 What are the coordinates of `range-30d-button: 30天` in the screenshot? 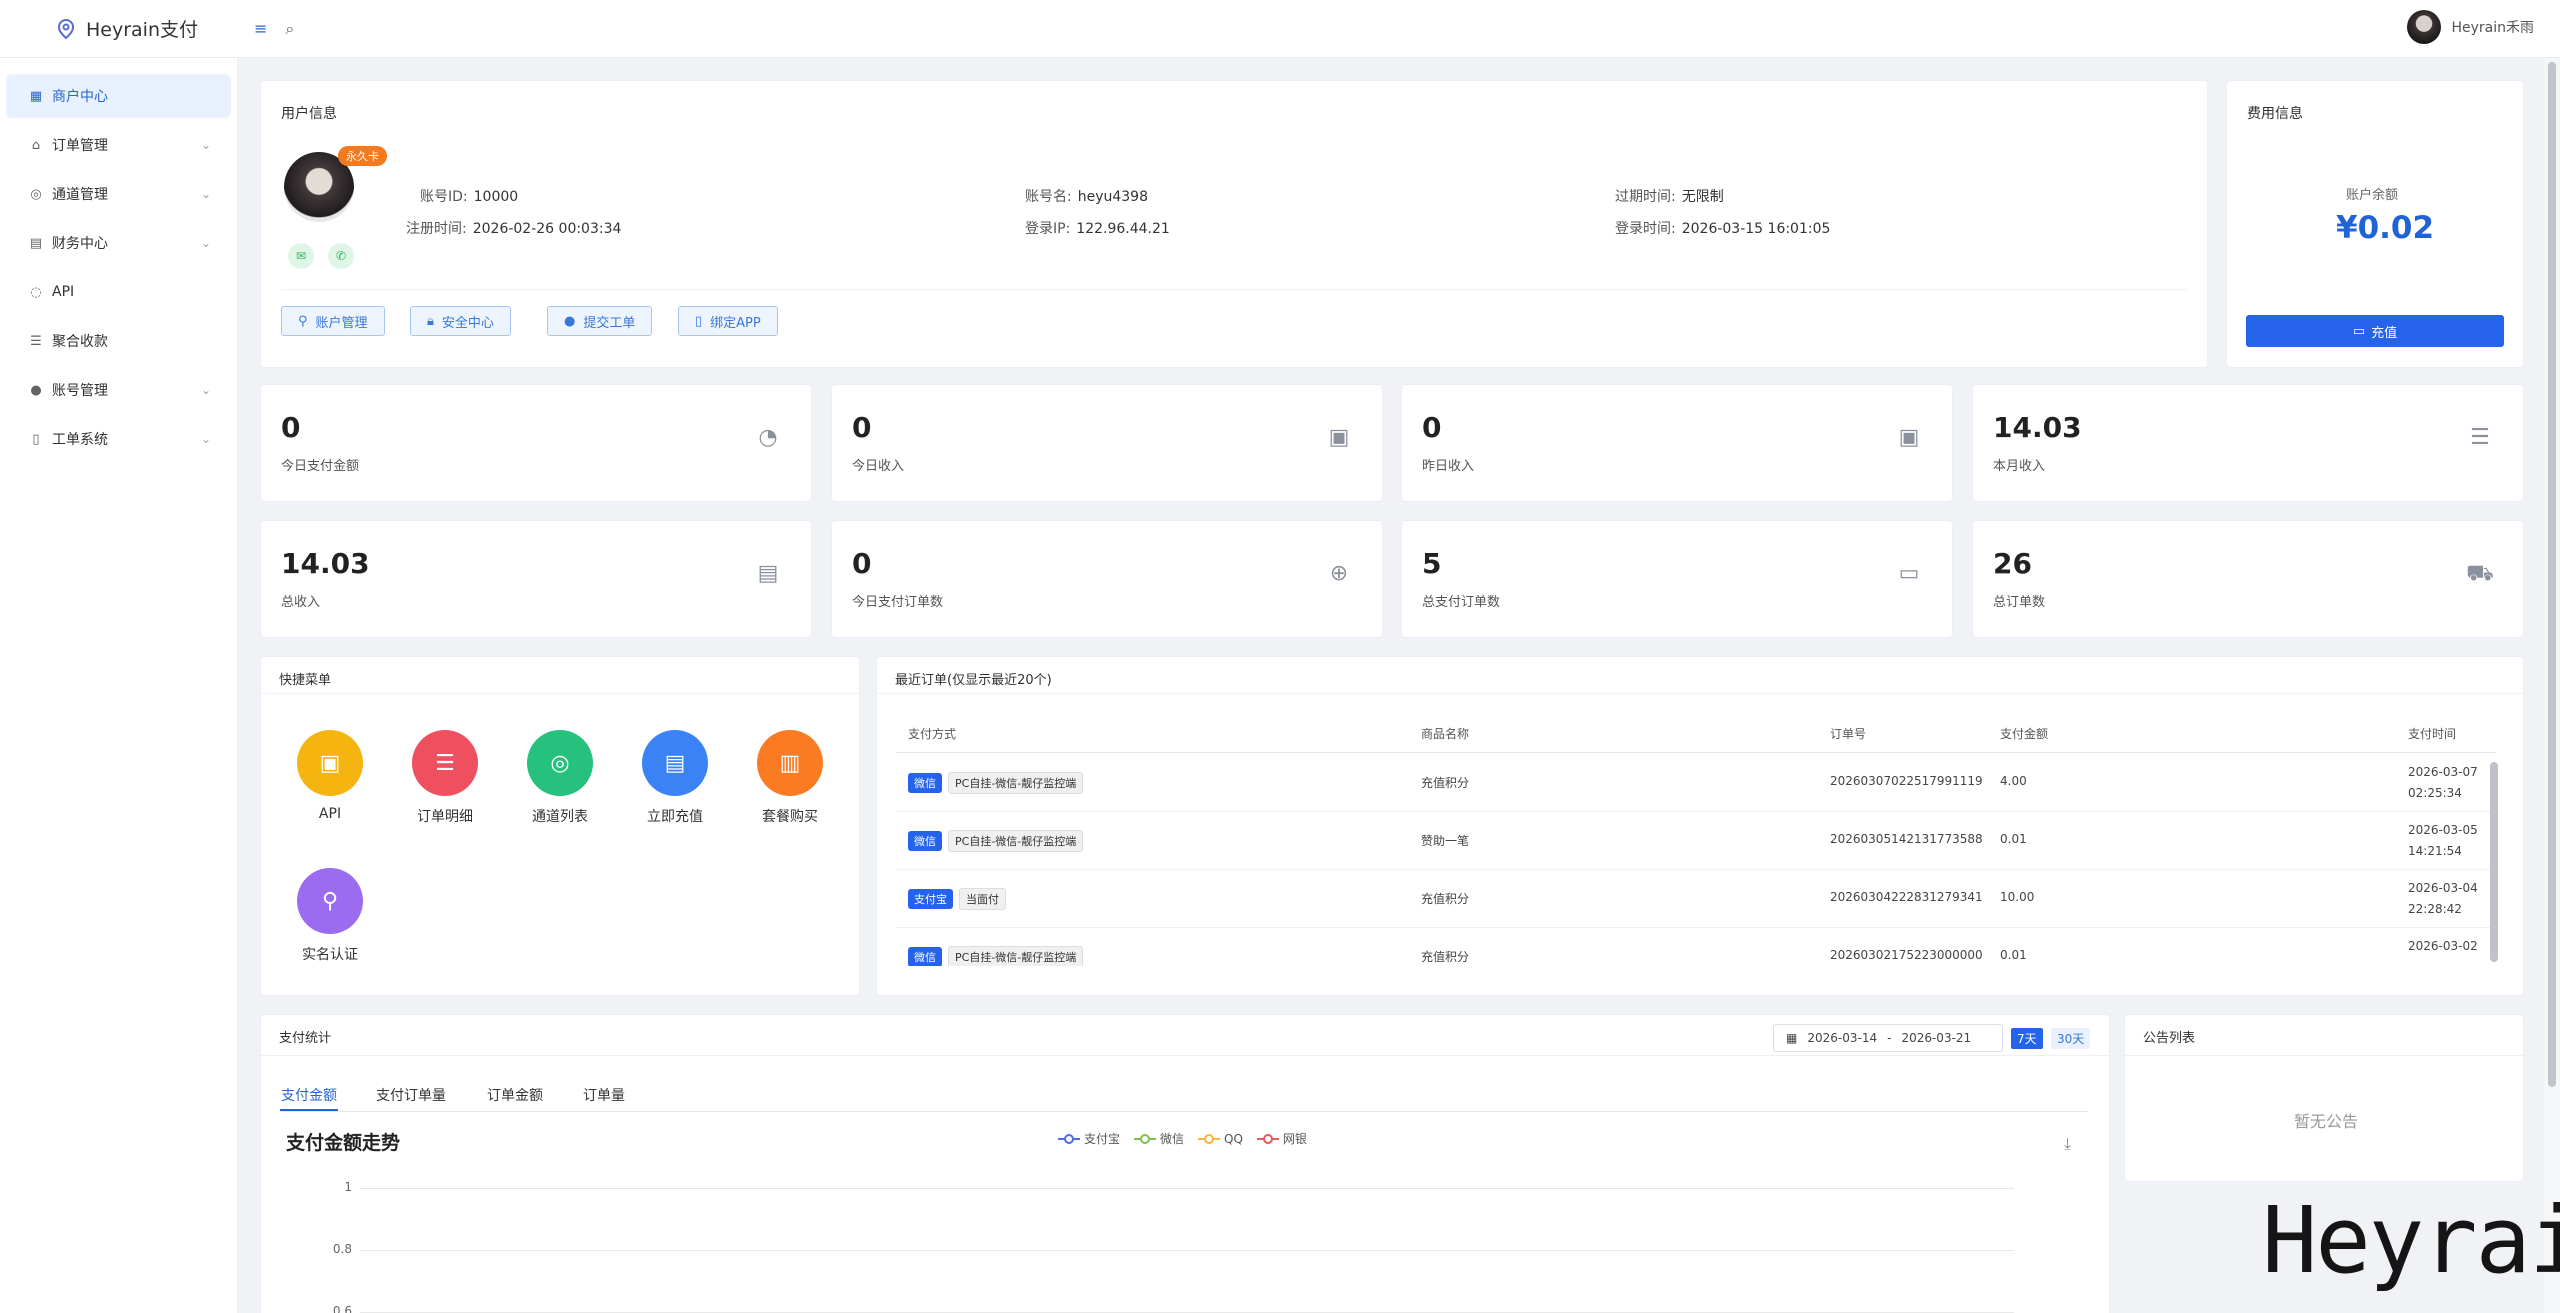 It's located at (2071, 1038).